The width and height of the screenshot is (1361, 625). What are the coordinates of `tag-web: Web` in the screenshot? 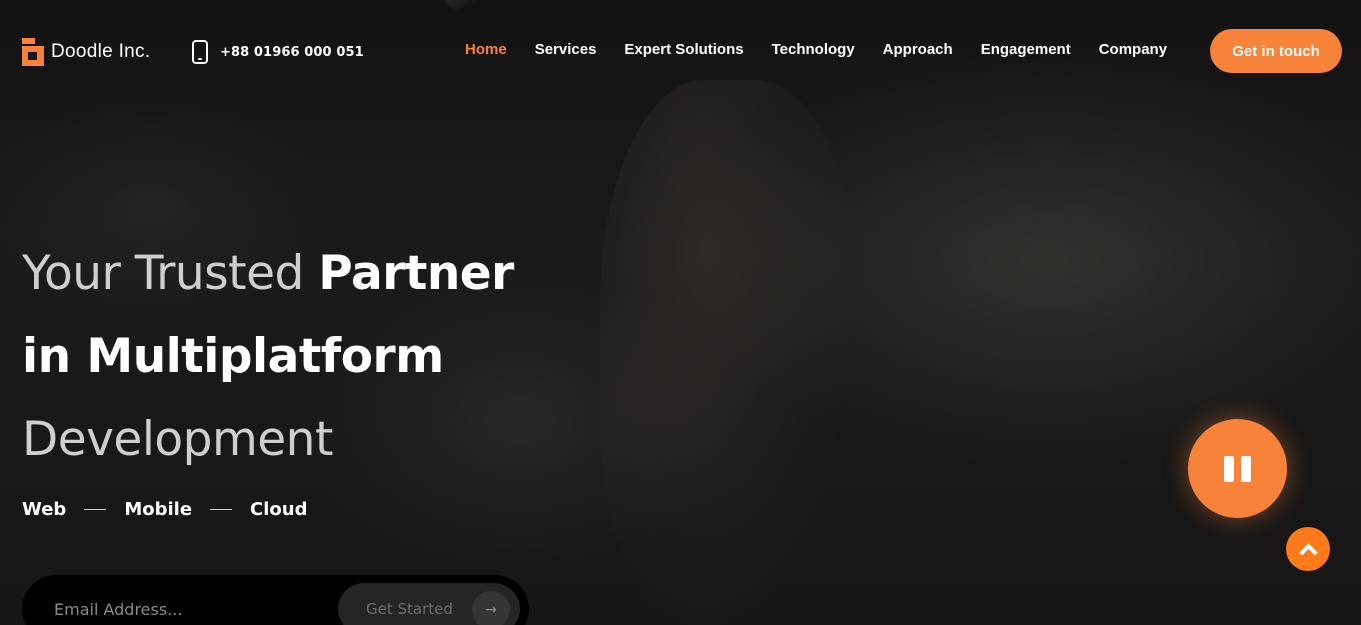 It's located at (44, 509).